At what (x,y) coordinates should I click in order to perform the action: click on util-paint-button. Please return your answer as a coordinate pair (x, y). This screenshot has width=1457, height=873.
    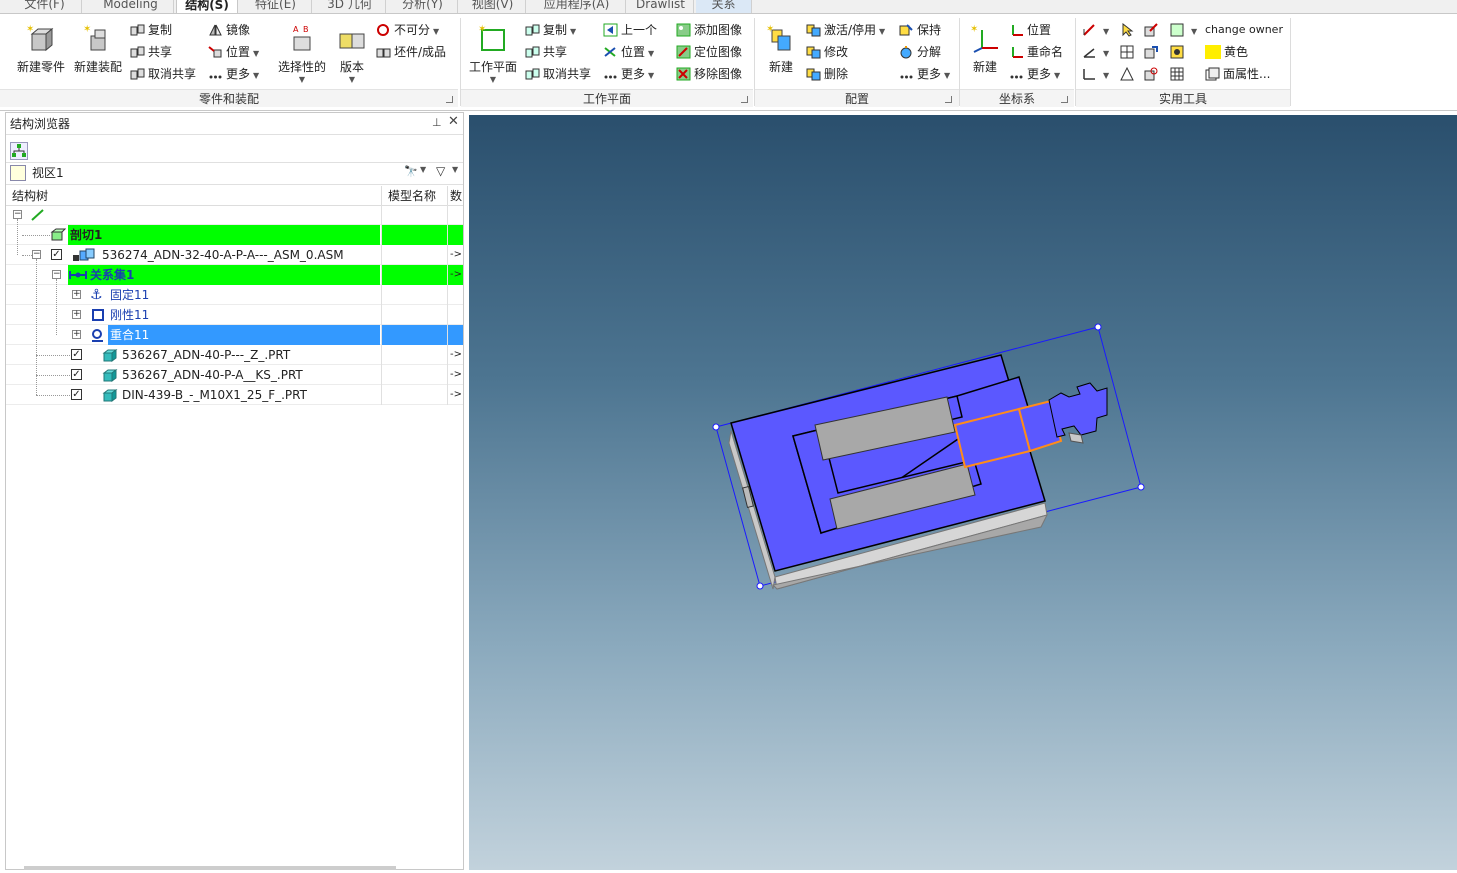
    Looking at the image, I should click on (1179, 52).